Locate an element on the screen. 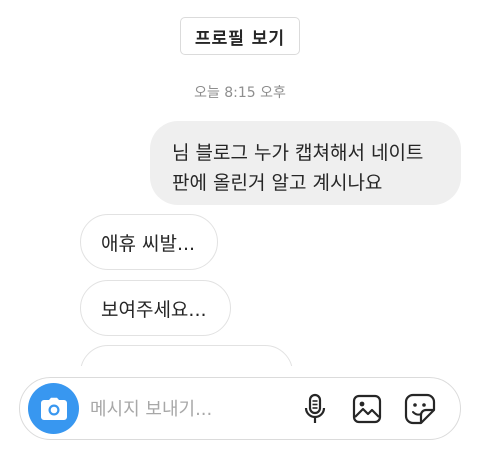 The height and width of the screenshot is (462, 480). camera-button is located at coordinates (53, 408).